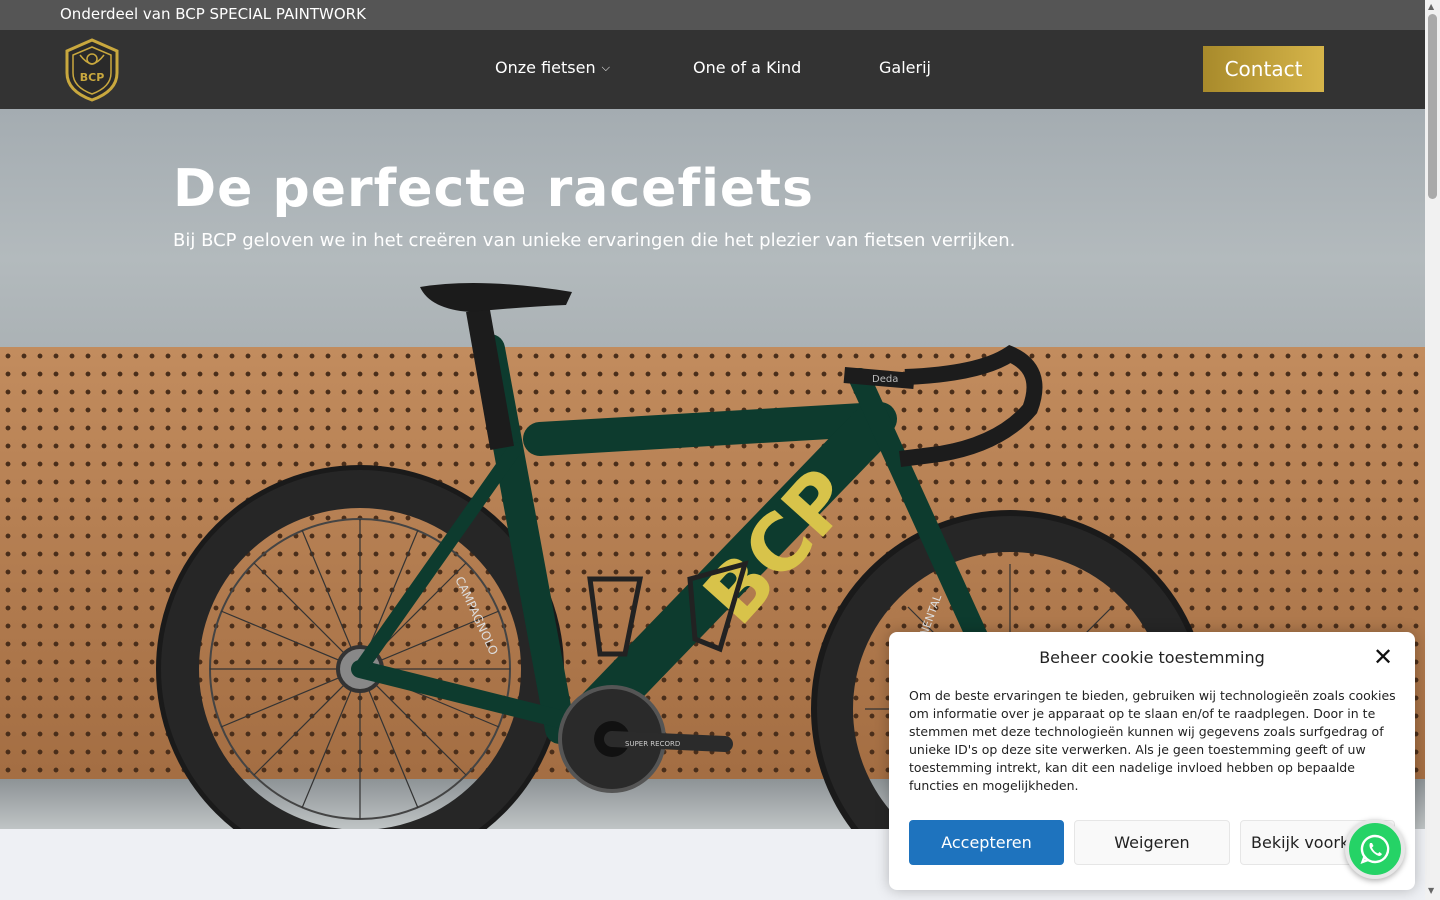 The width and height of the screenshot is (1440, 900). I want to click on stem-brand-text: Deda, so click(885, 379).